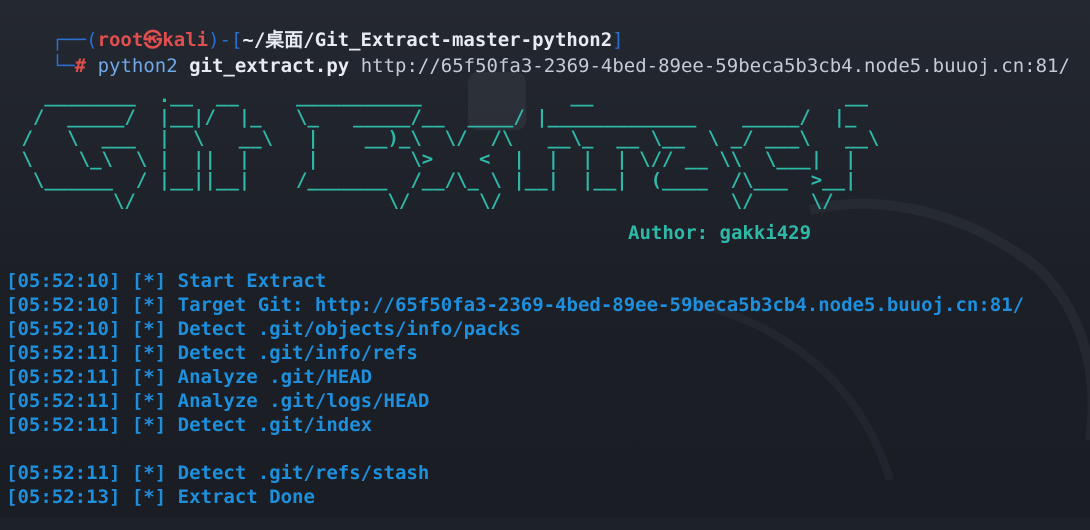 Image resolution: width=1090 pixels, height=530 pixels. What do you see at coordinates (63, 66) in the screenshot?
I see `prompt-box-bottom: └─` at bounding box center [63, 66].